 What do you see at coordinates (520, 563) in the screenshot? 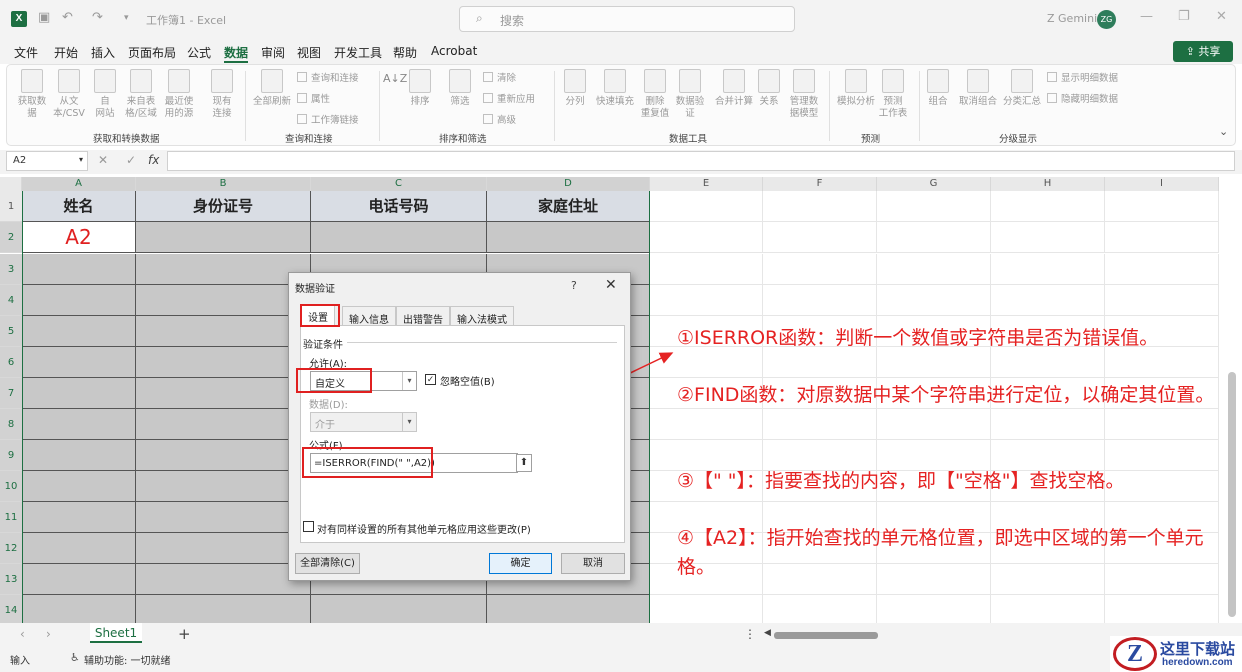
I see `ok-button: 确定` at bounding box center [520, 563].